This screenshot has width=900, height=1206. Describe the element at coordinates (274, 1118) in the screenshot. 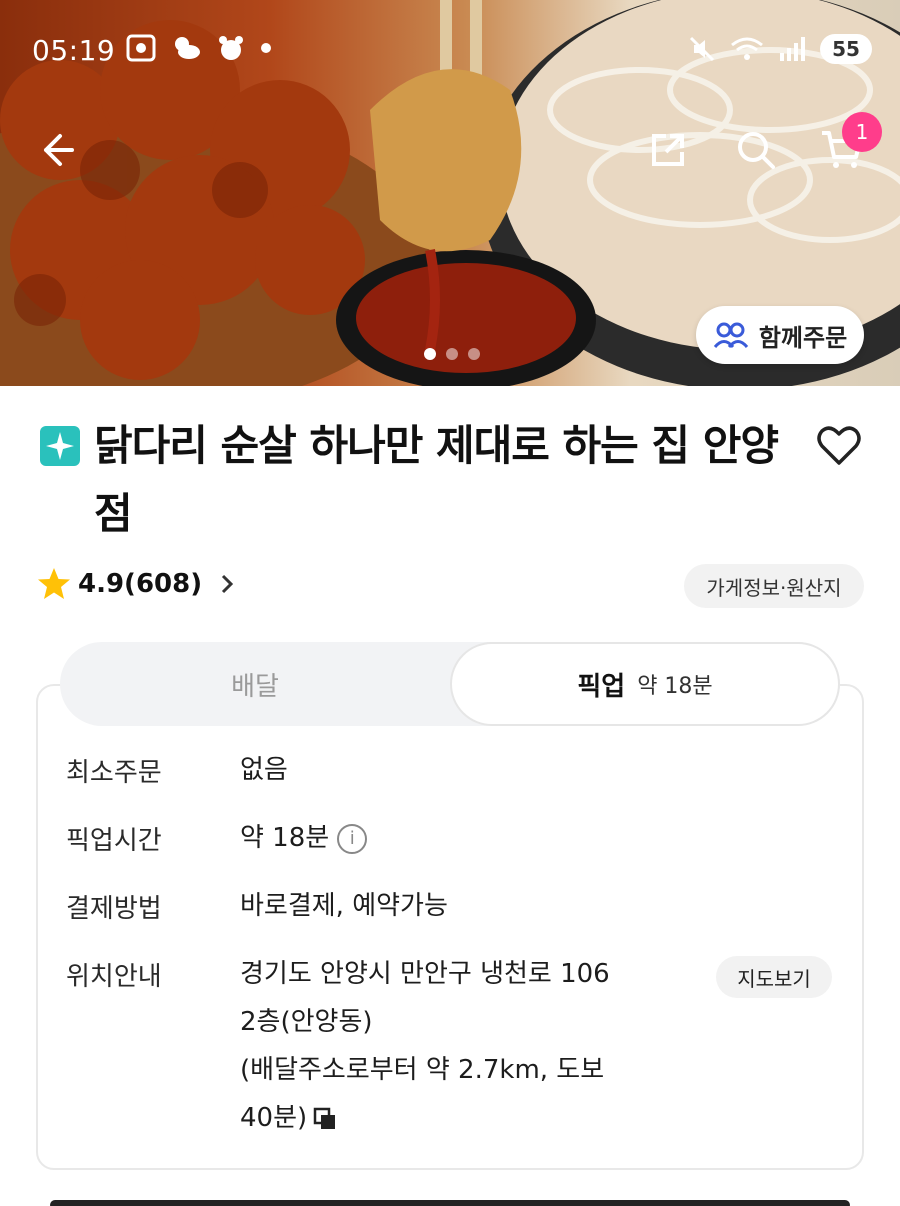

I see `distance-line-2: 40분)` at that location.